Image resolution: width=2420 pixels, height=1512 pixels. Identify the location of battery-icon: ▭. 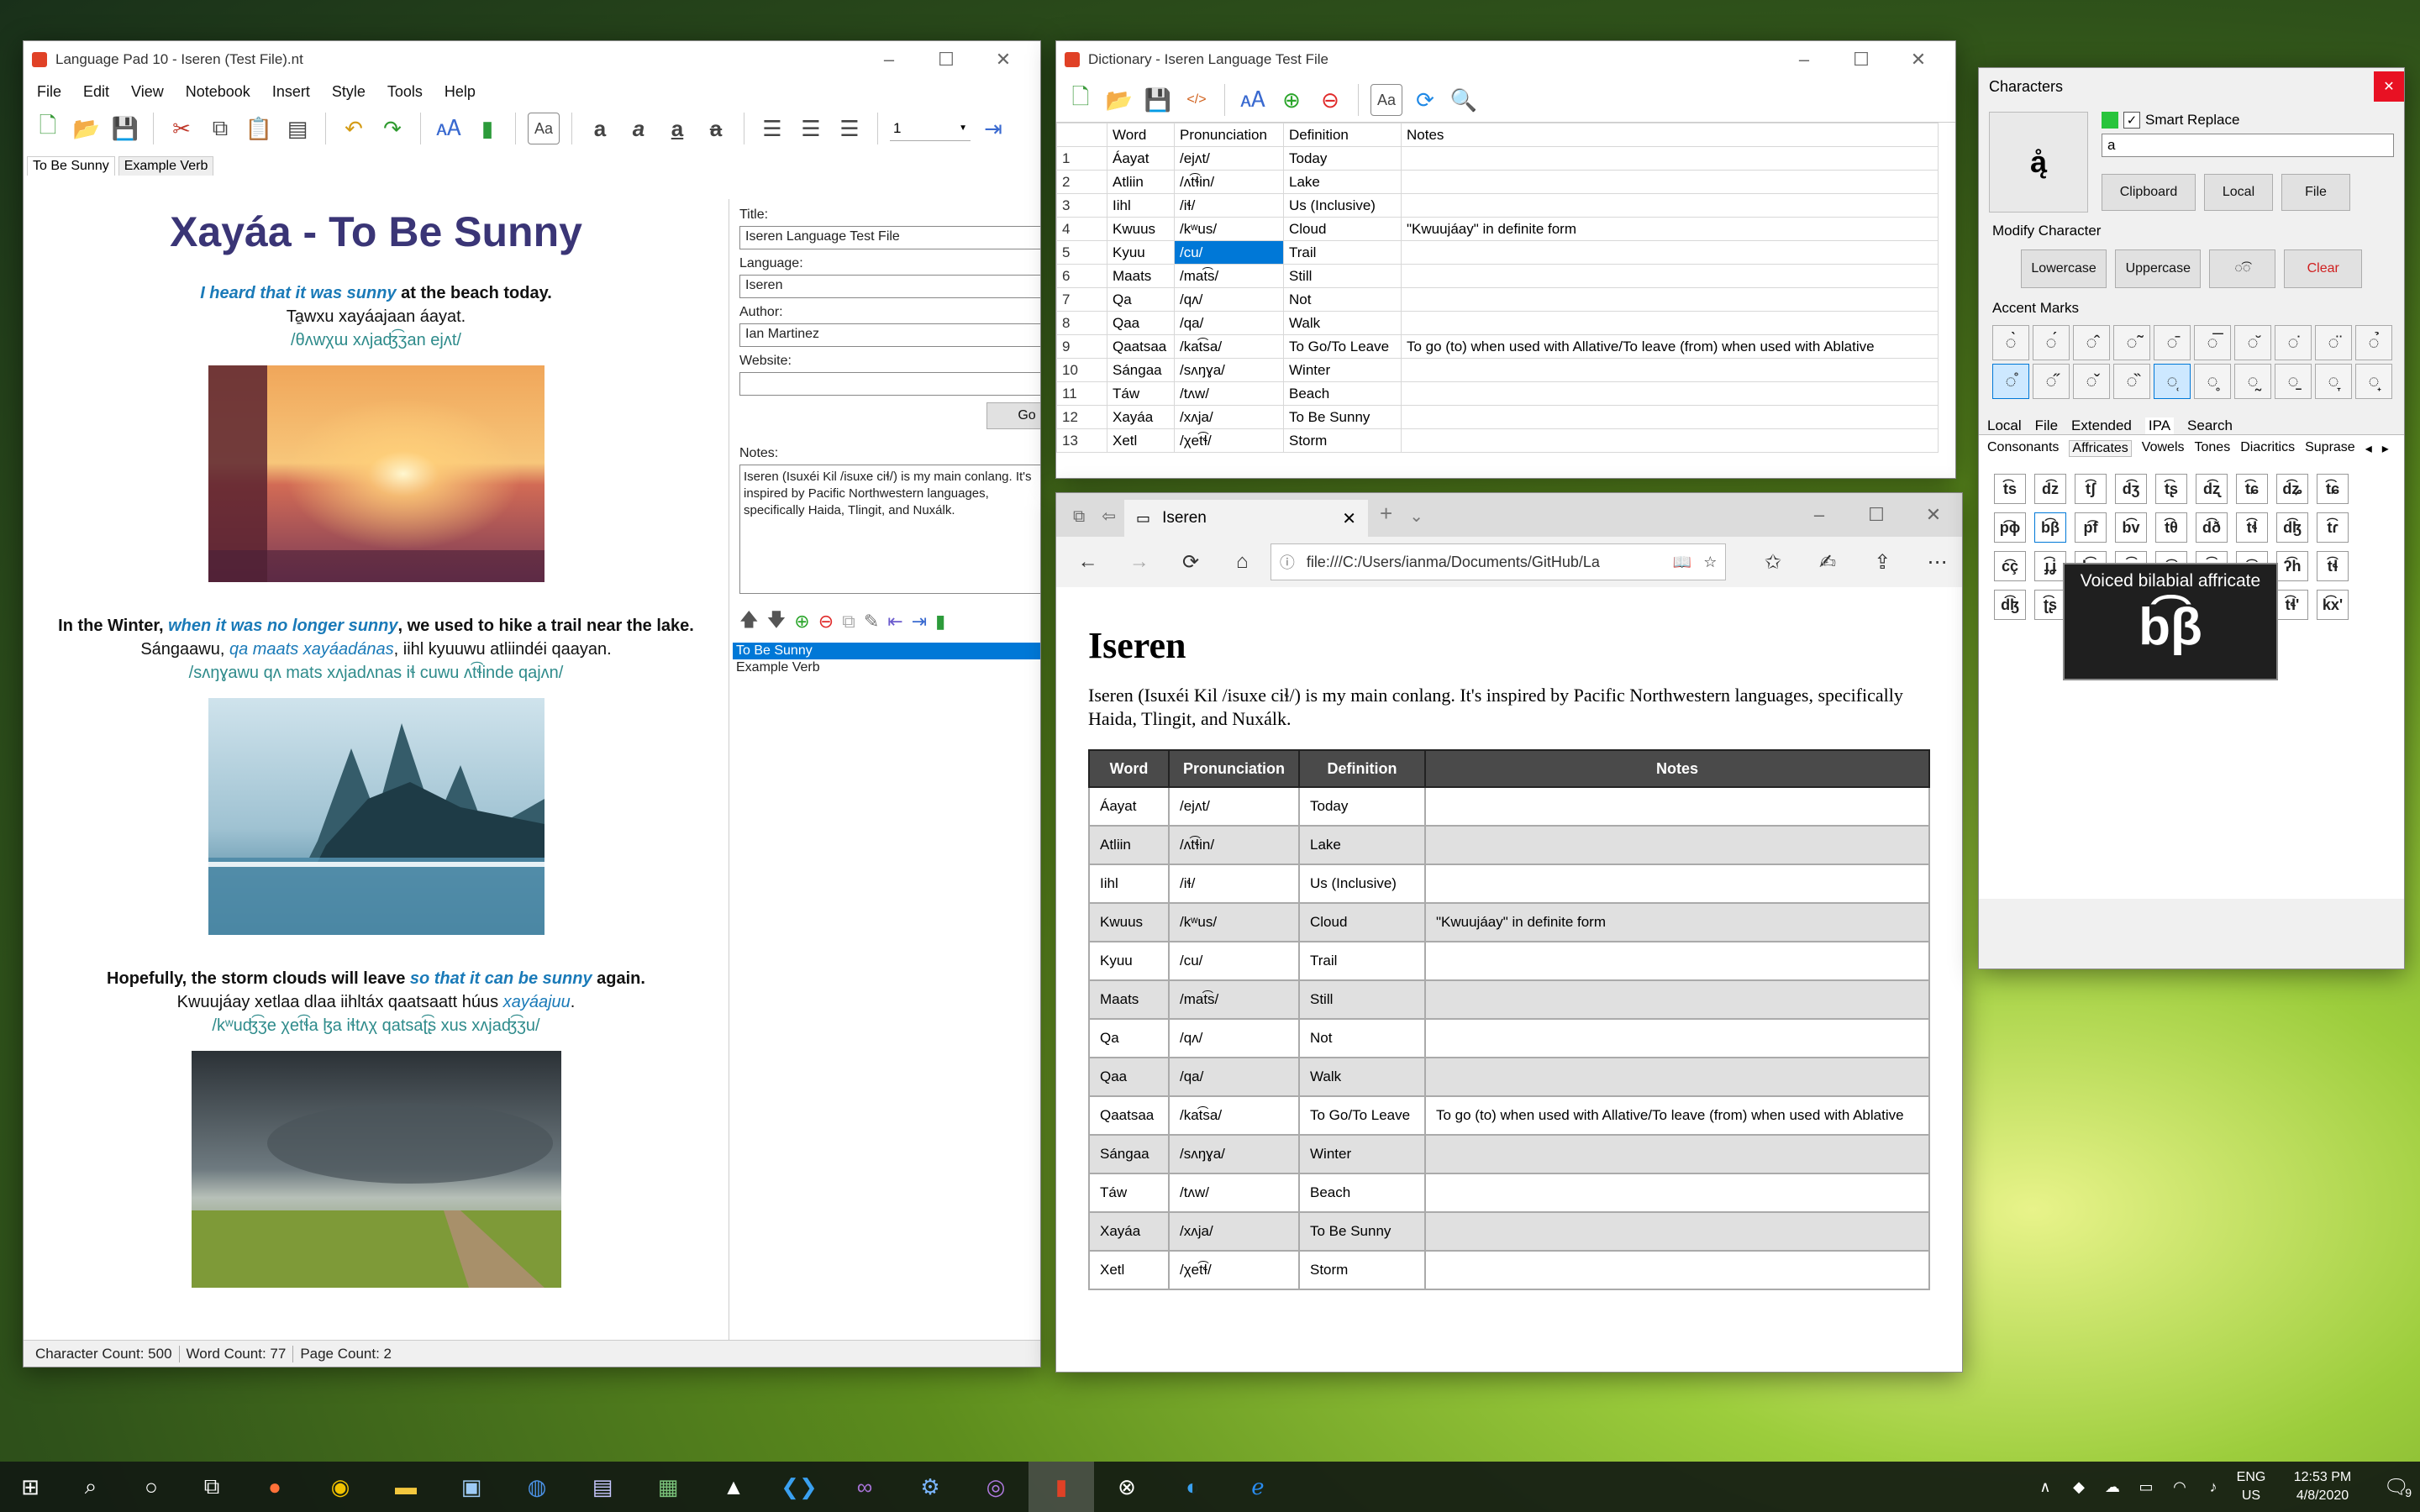
(2146, 1487).